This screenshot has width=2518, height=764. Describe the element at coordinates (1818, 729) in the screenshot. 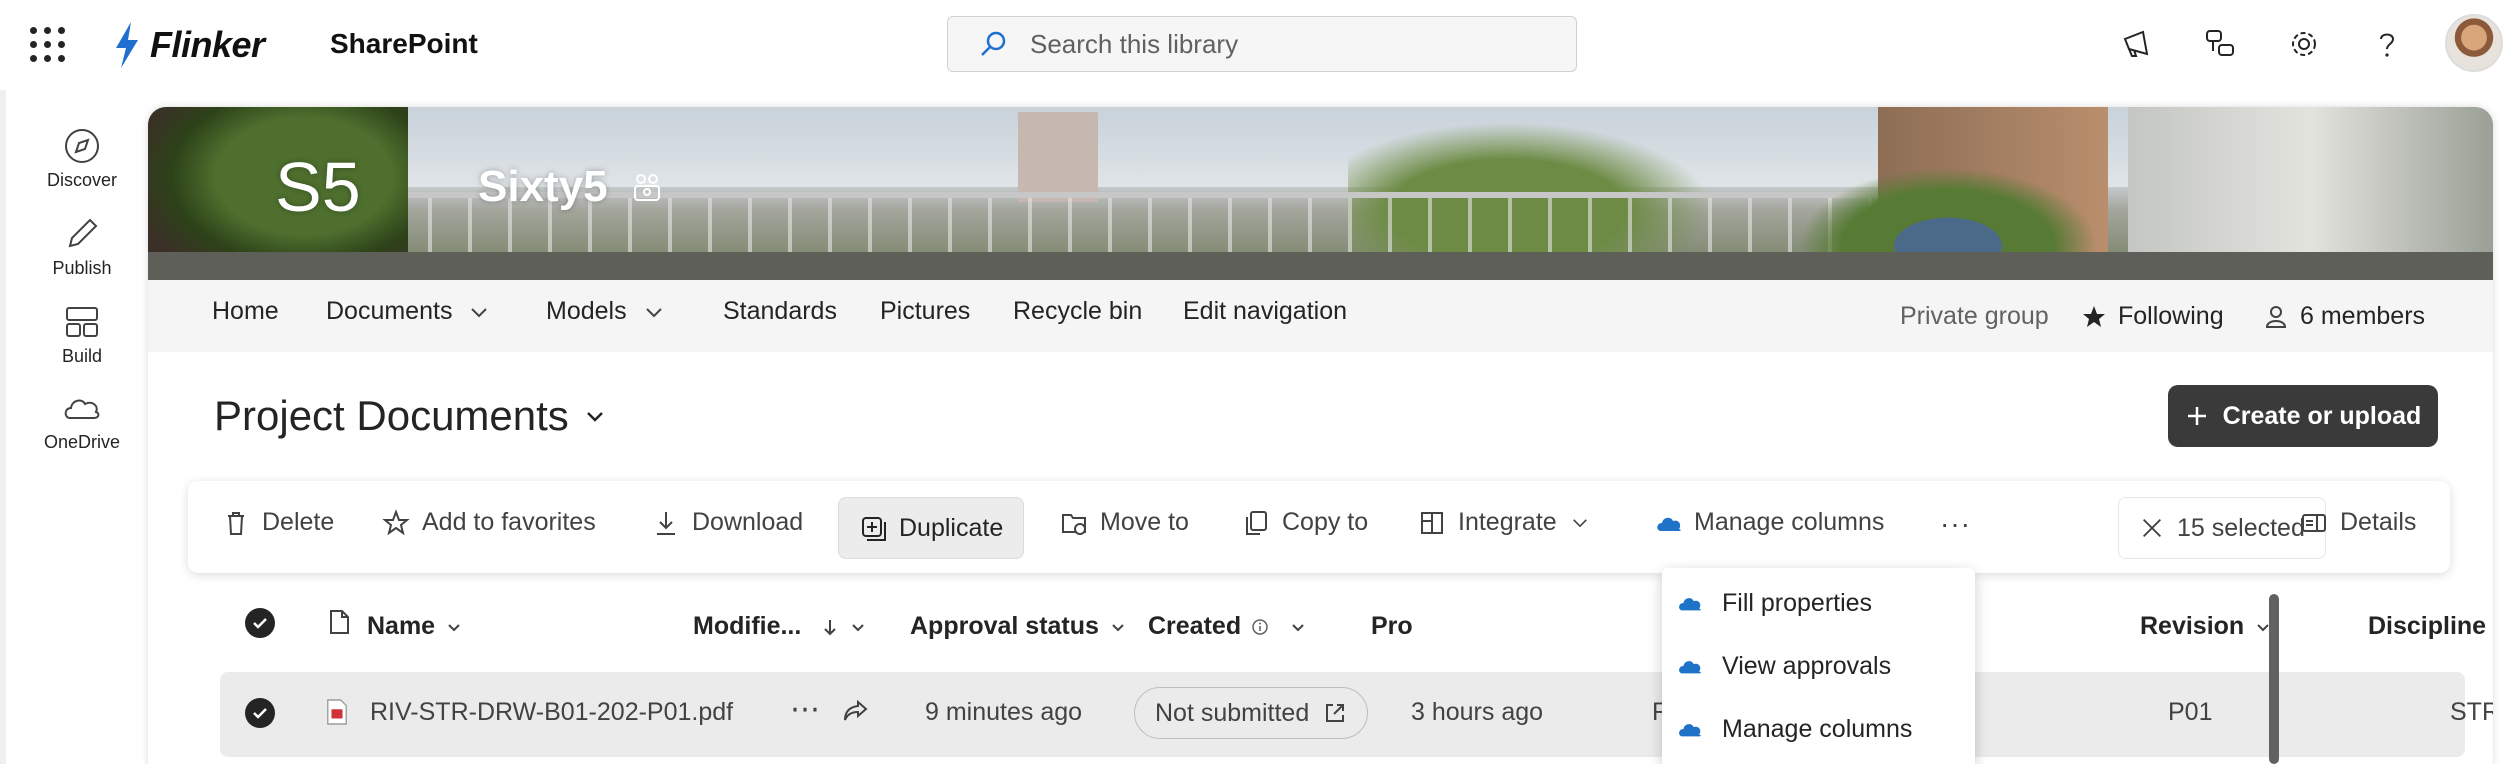

I see `menu-item-manage-columns: Manage columns` at that location.